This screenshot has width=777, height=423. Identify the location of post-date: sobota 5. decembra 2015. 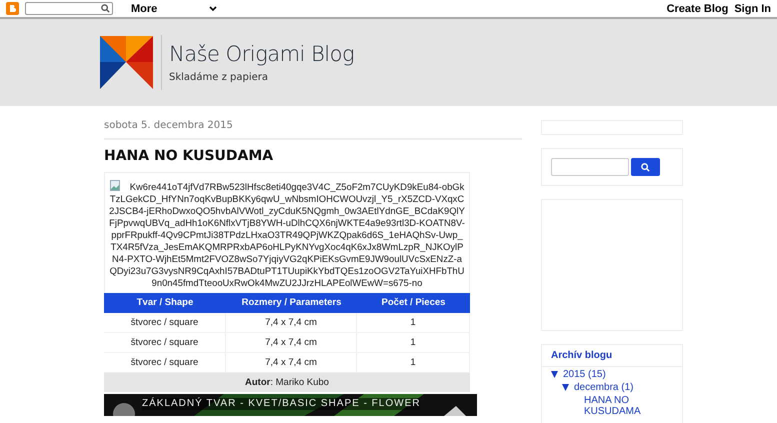
(313, 128).